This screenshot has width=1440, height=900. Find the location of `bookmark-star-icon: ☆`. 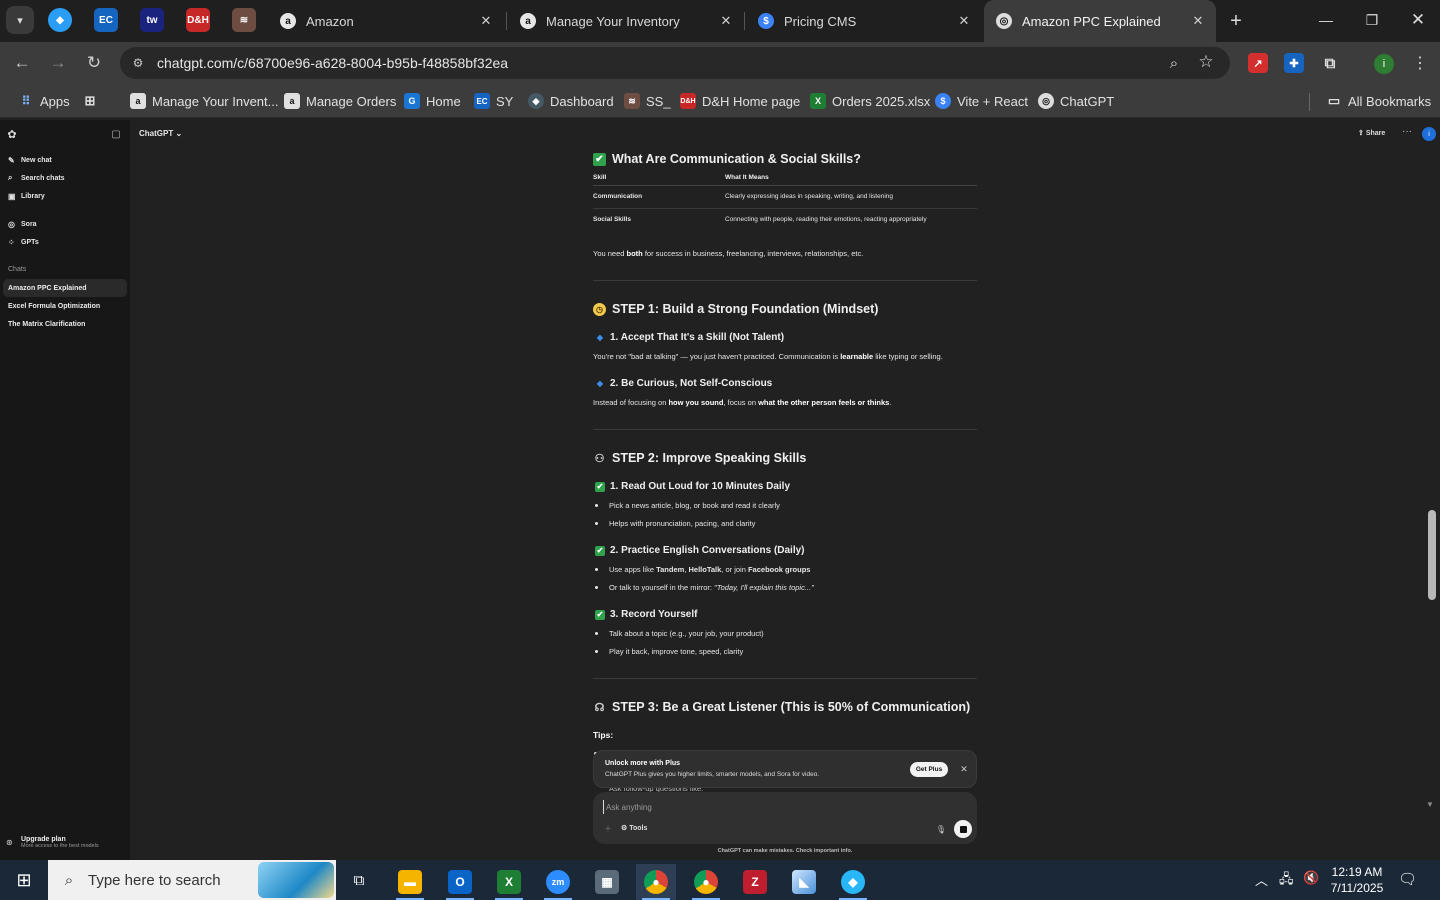

bookmark-star-icon: ☆ is located at coordinates (1206, 62).